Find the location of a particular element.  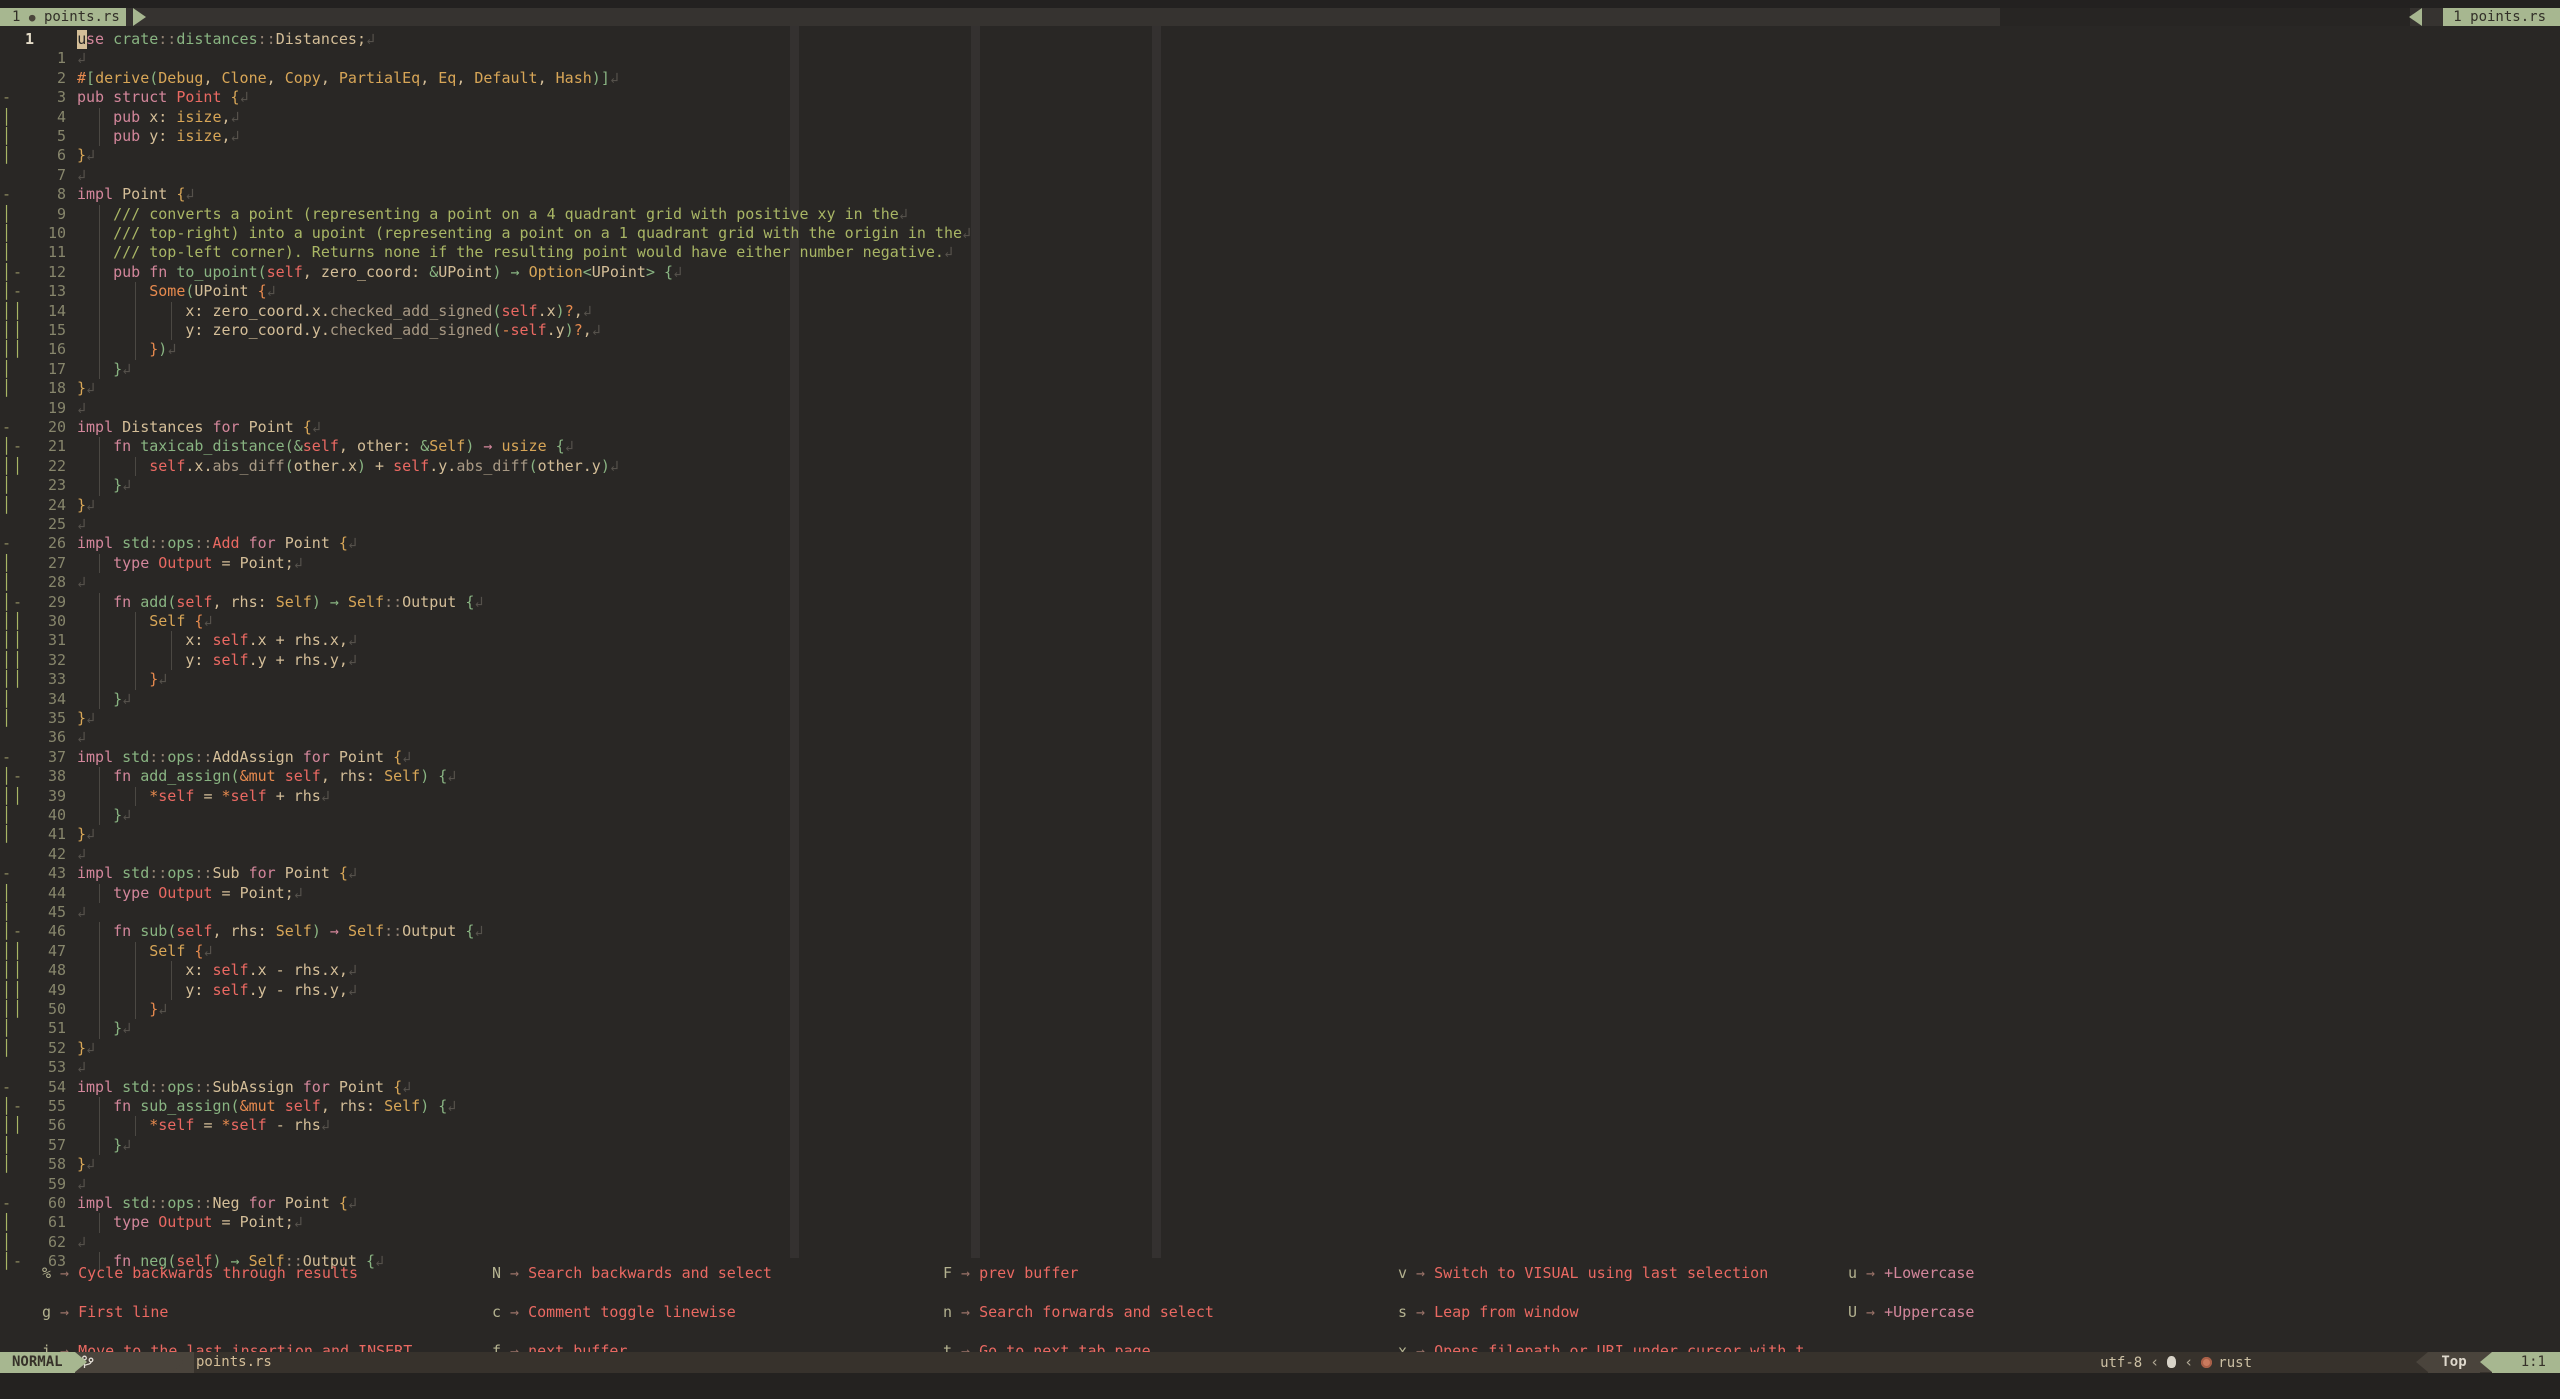

code-line: │ 51 }↲ is located at coordinates (1280, 1029).